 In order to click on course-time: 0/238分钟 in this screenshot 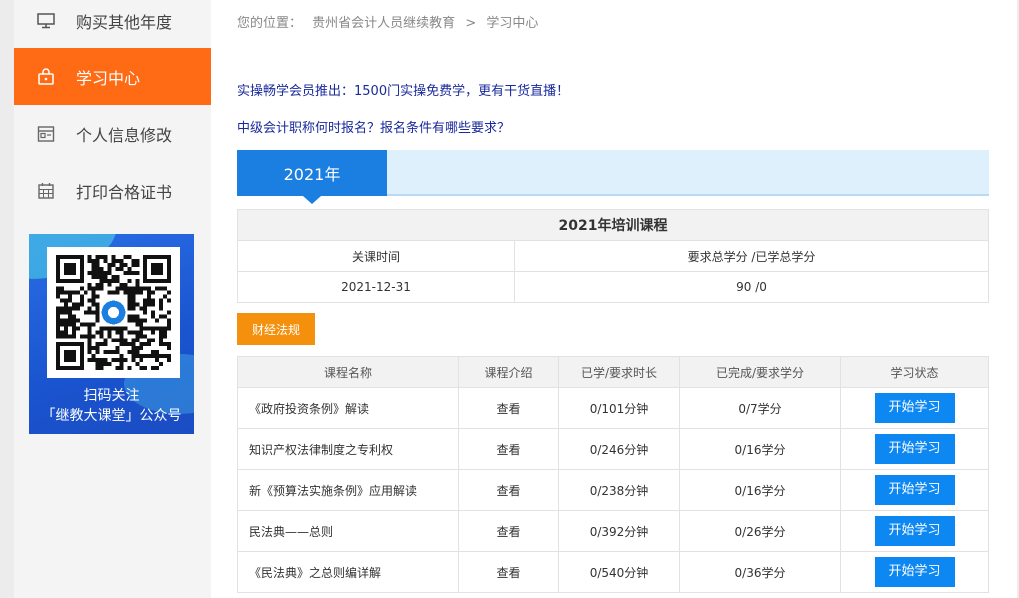, I will do `click(619, 490)`.